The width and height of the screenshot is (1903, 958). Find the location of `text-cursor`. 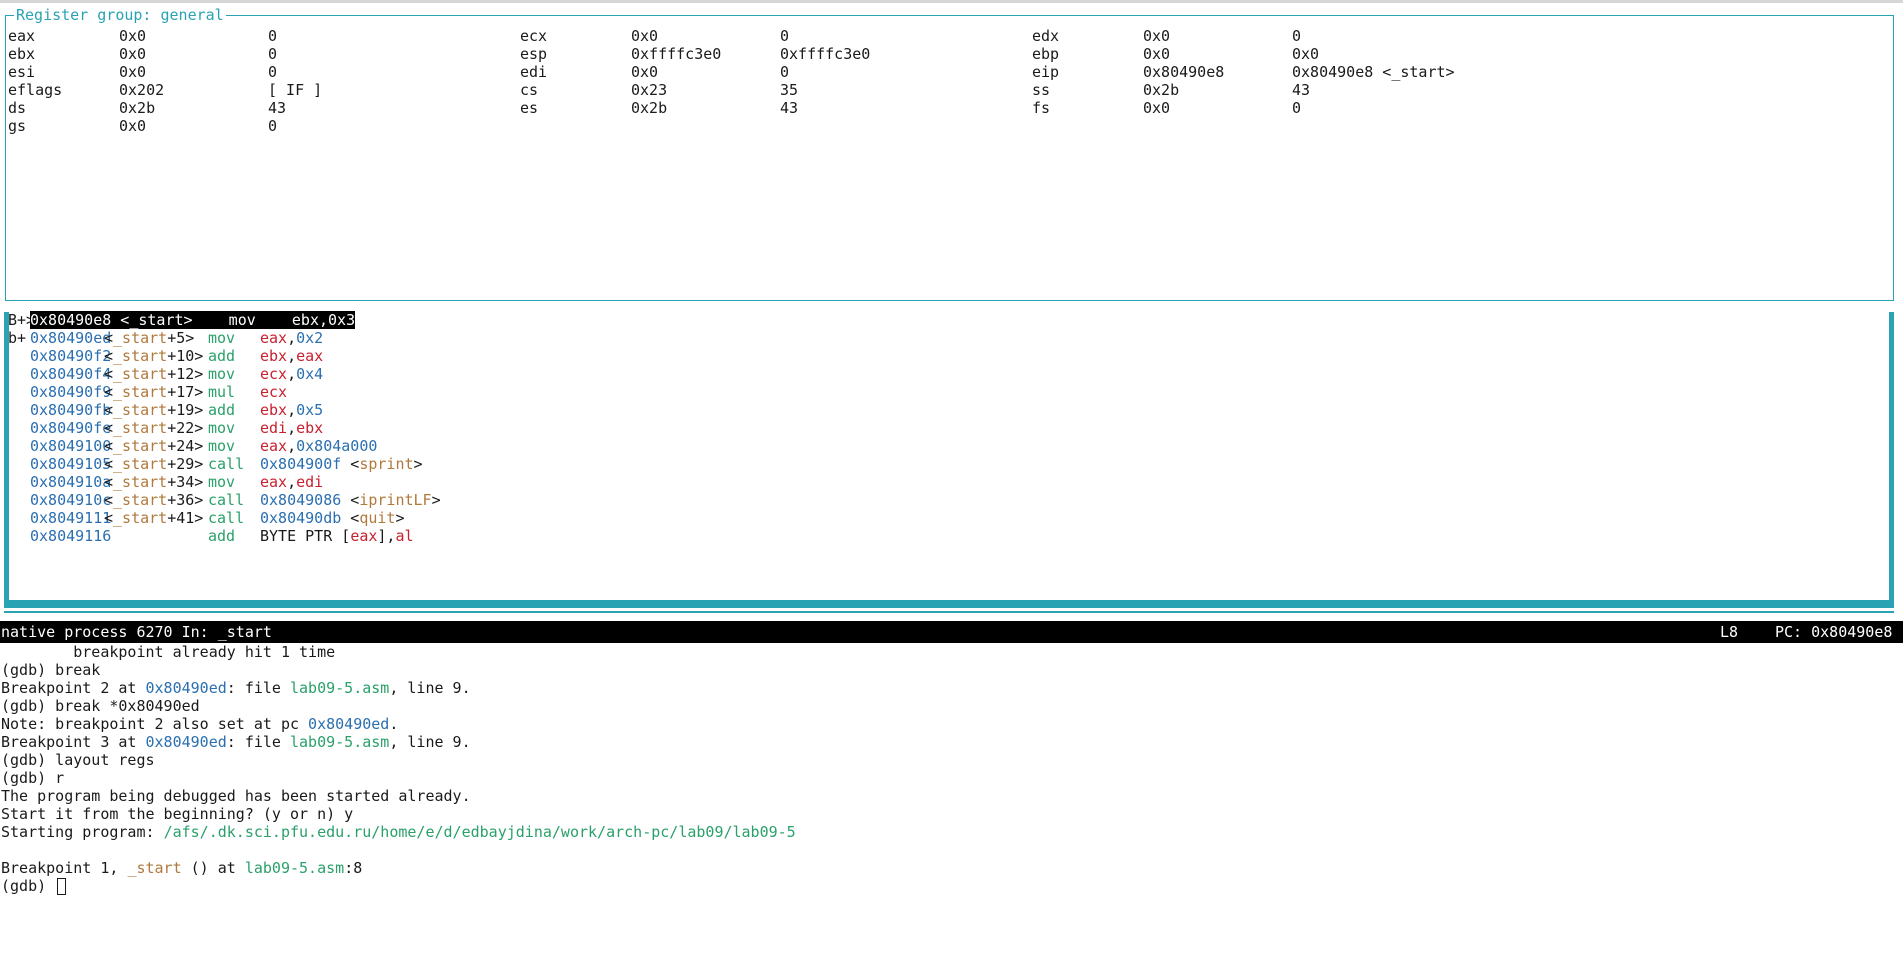

text-cursor is located at coordinates (62, 886).